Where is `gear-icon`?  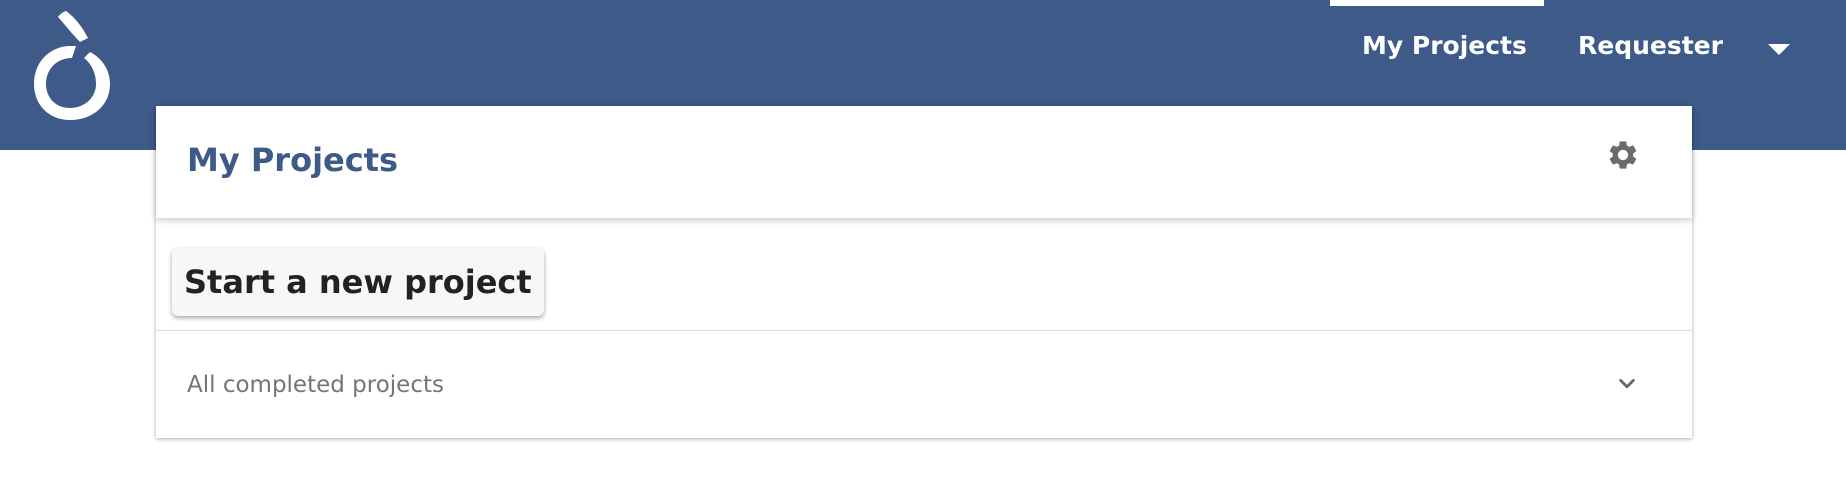 gear-icon is located at coordinates (1623, 155).